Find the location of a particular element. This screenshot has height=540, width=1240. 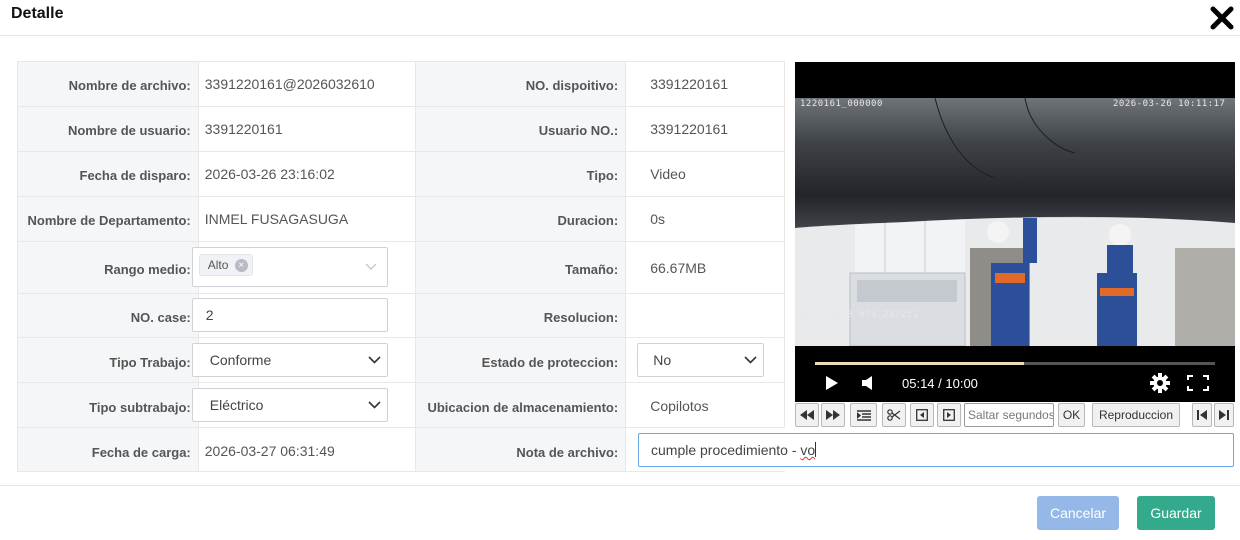

rango-medio-select: Alto × is located at coordinates (289, 267).